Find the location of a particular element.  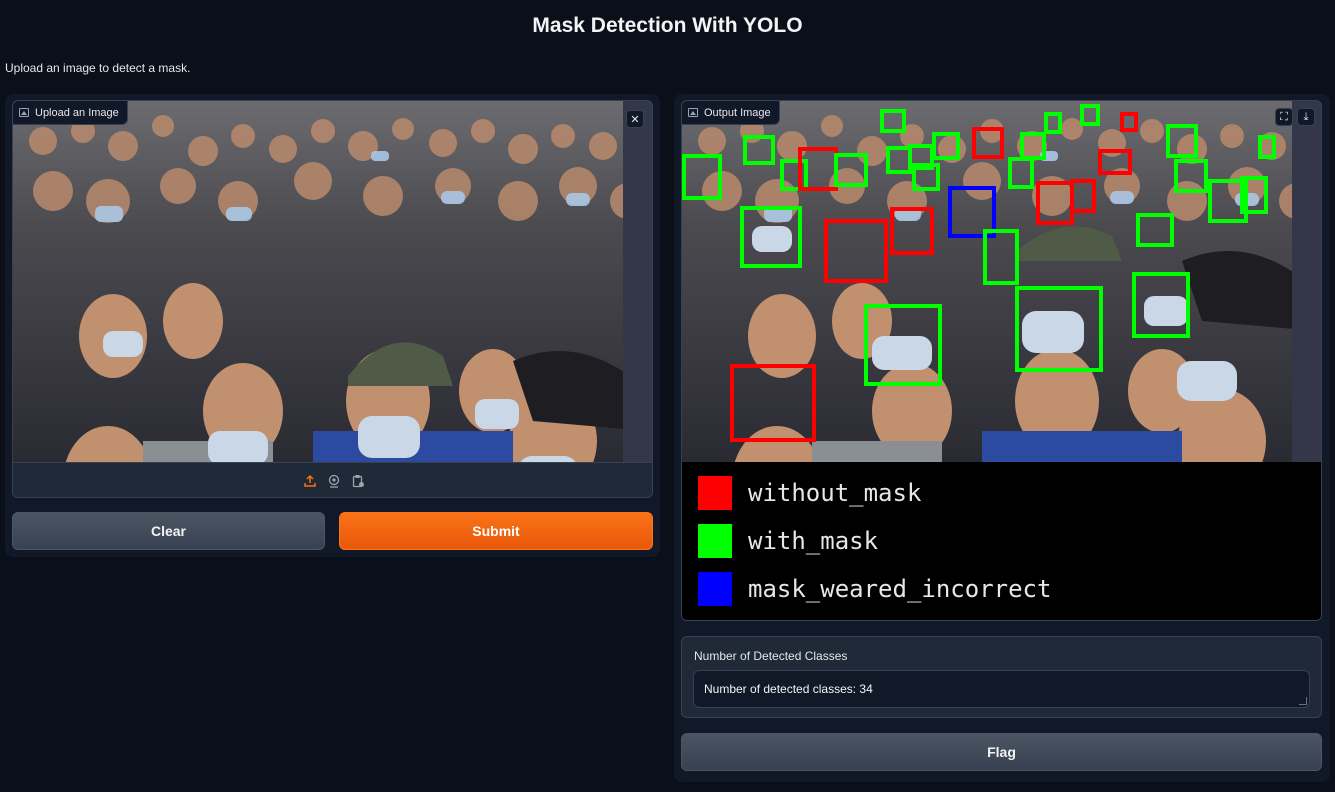

legend-item-without-mask: without_mask is located at coordinates (809, 493).